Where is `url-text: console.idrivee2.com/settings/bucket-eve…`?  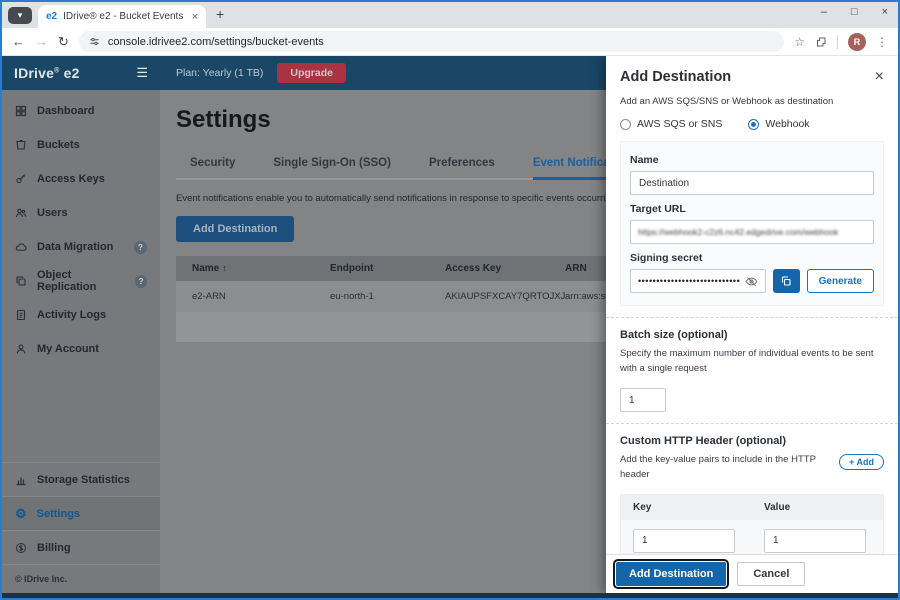 url-text: console.idrivee2.com/settings/bucket-eve… is located at coordinates (215, 41).